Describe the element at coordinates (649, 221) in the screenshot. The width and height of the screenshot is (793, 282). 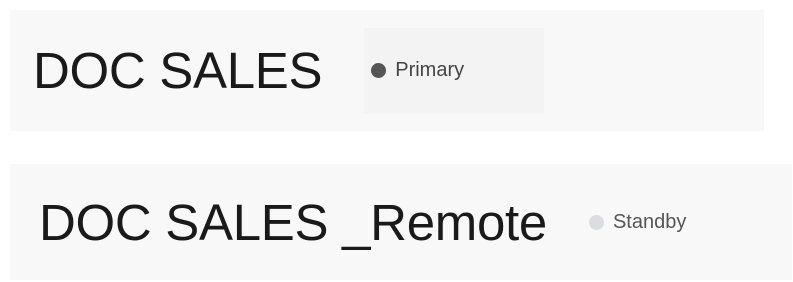
I see `status-label: Standby` at that location.